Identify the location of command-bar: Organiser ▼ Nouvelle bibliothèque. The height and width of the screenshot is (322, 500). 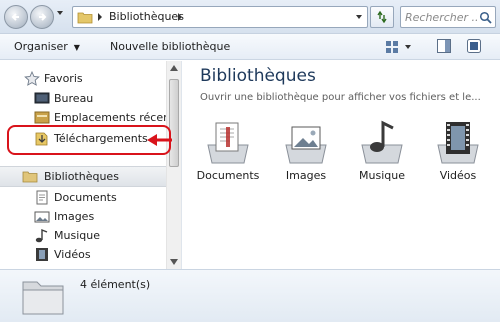
(250, 47).